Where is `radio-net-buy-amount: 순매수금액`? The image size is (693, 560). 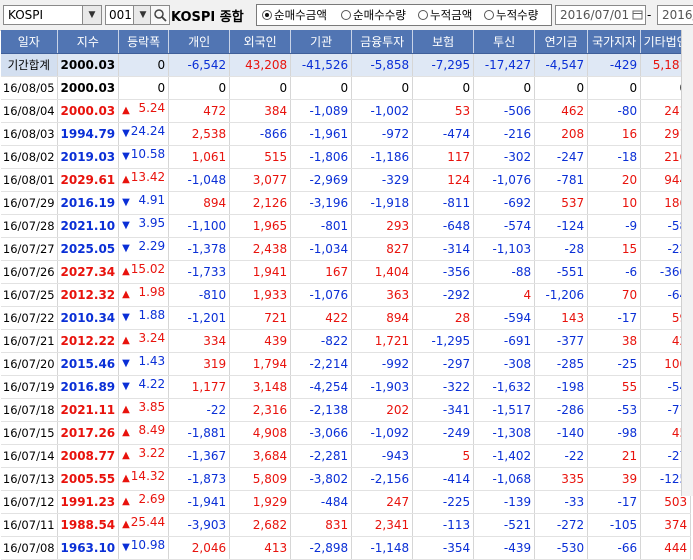
radio-net-buy-amount: 순매수금액 is located at coordinates (294, 15).